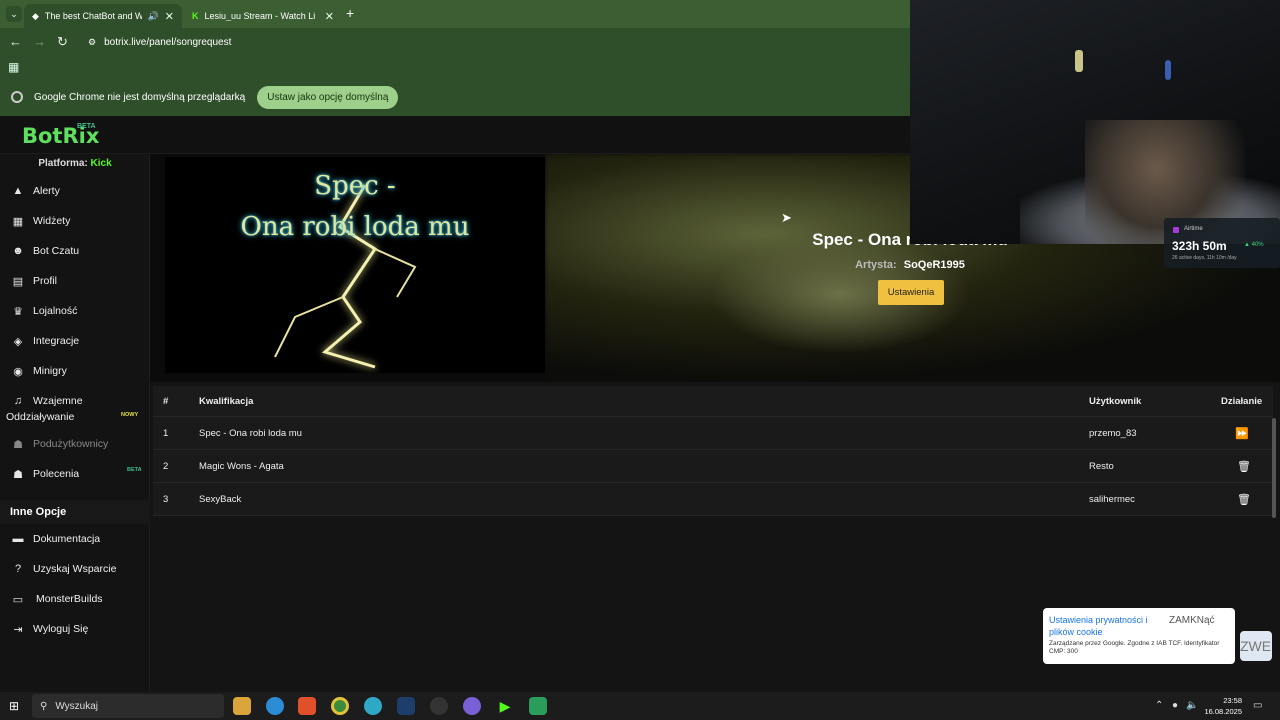  Describe the element at coordinates (911, 292) in the screenshot. I see `settings-button: Ustawienia` at that location.